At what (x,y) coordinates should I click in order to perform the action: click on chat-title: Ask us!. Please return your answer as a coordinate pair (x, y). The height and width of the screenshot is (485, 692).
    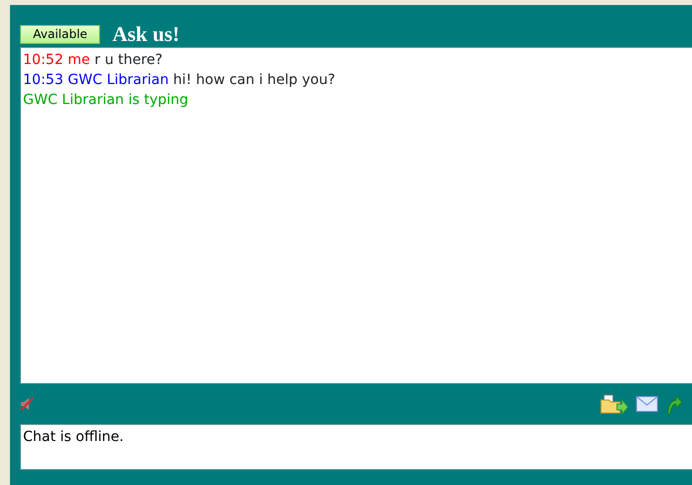
    Looking at the image, I should click on (146, 34).